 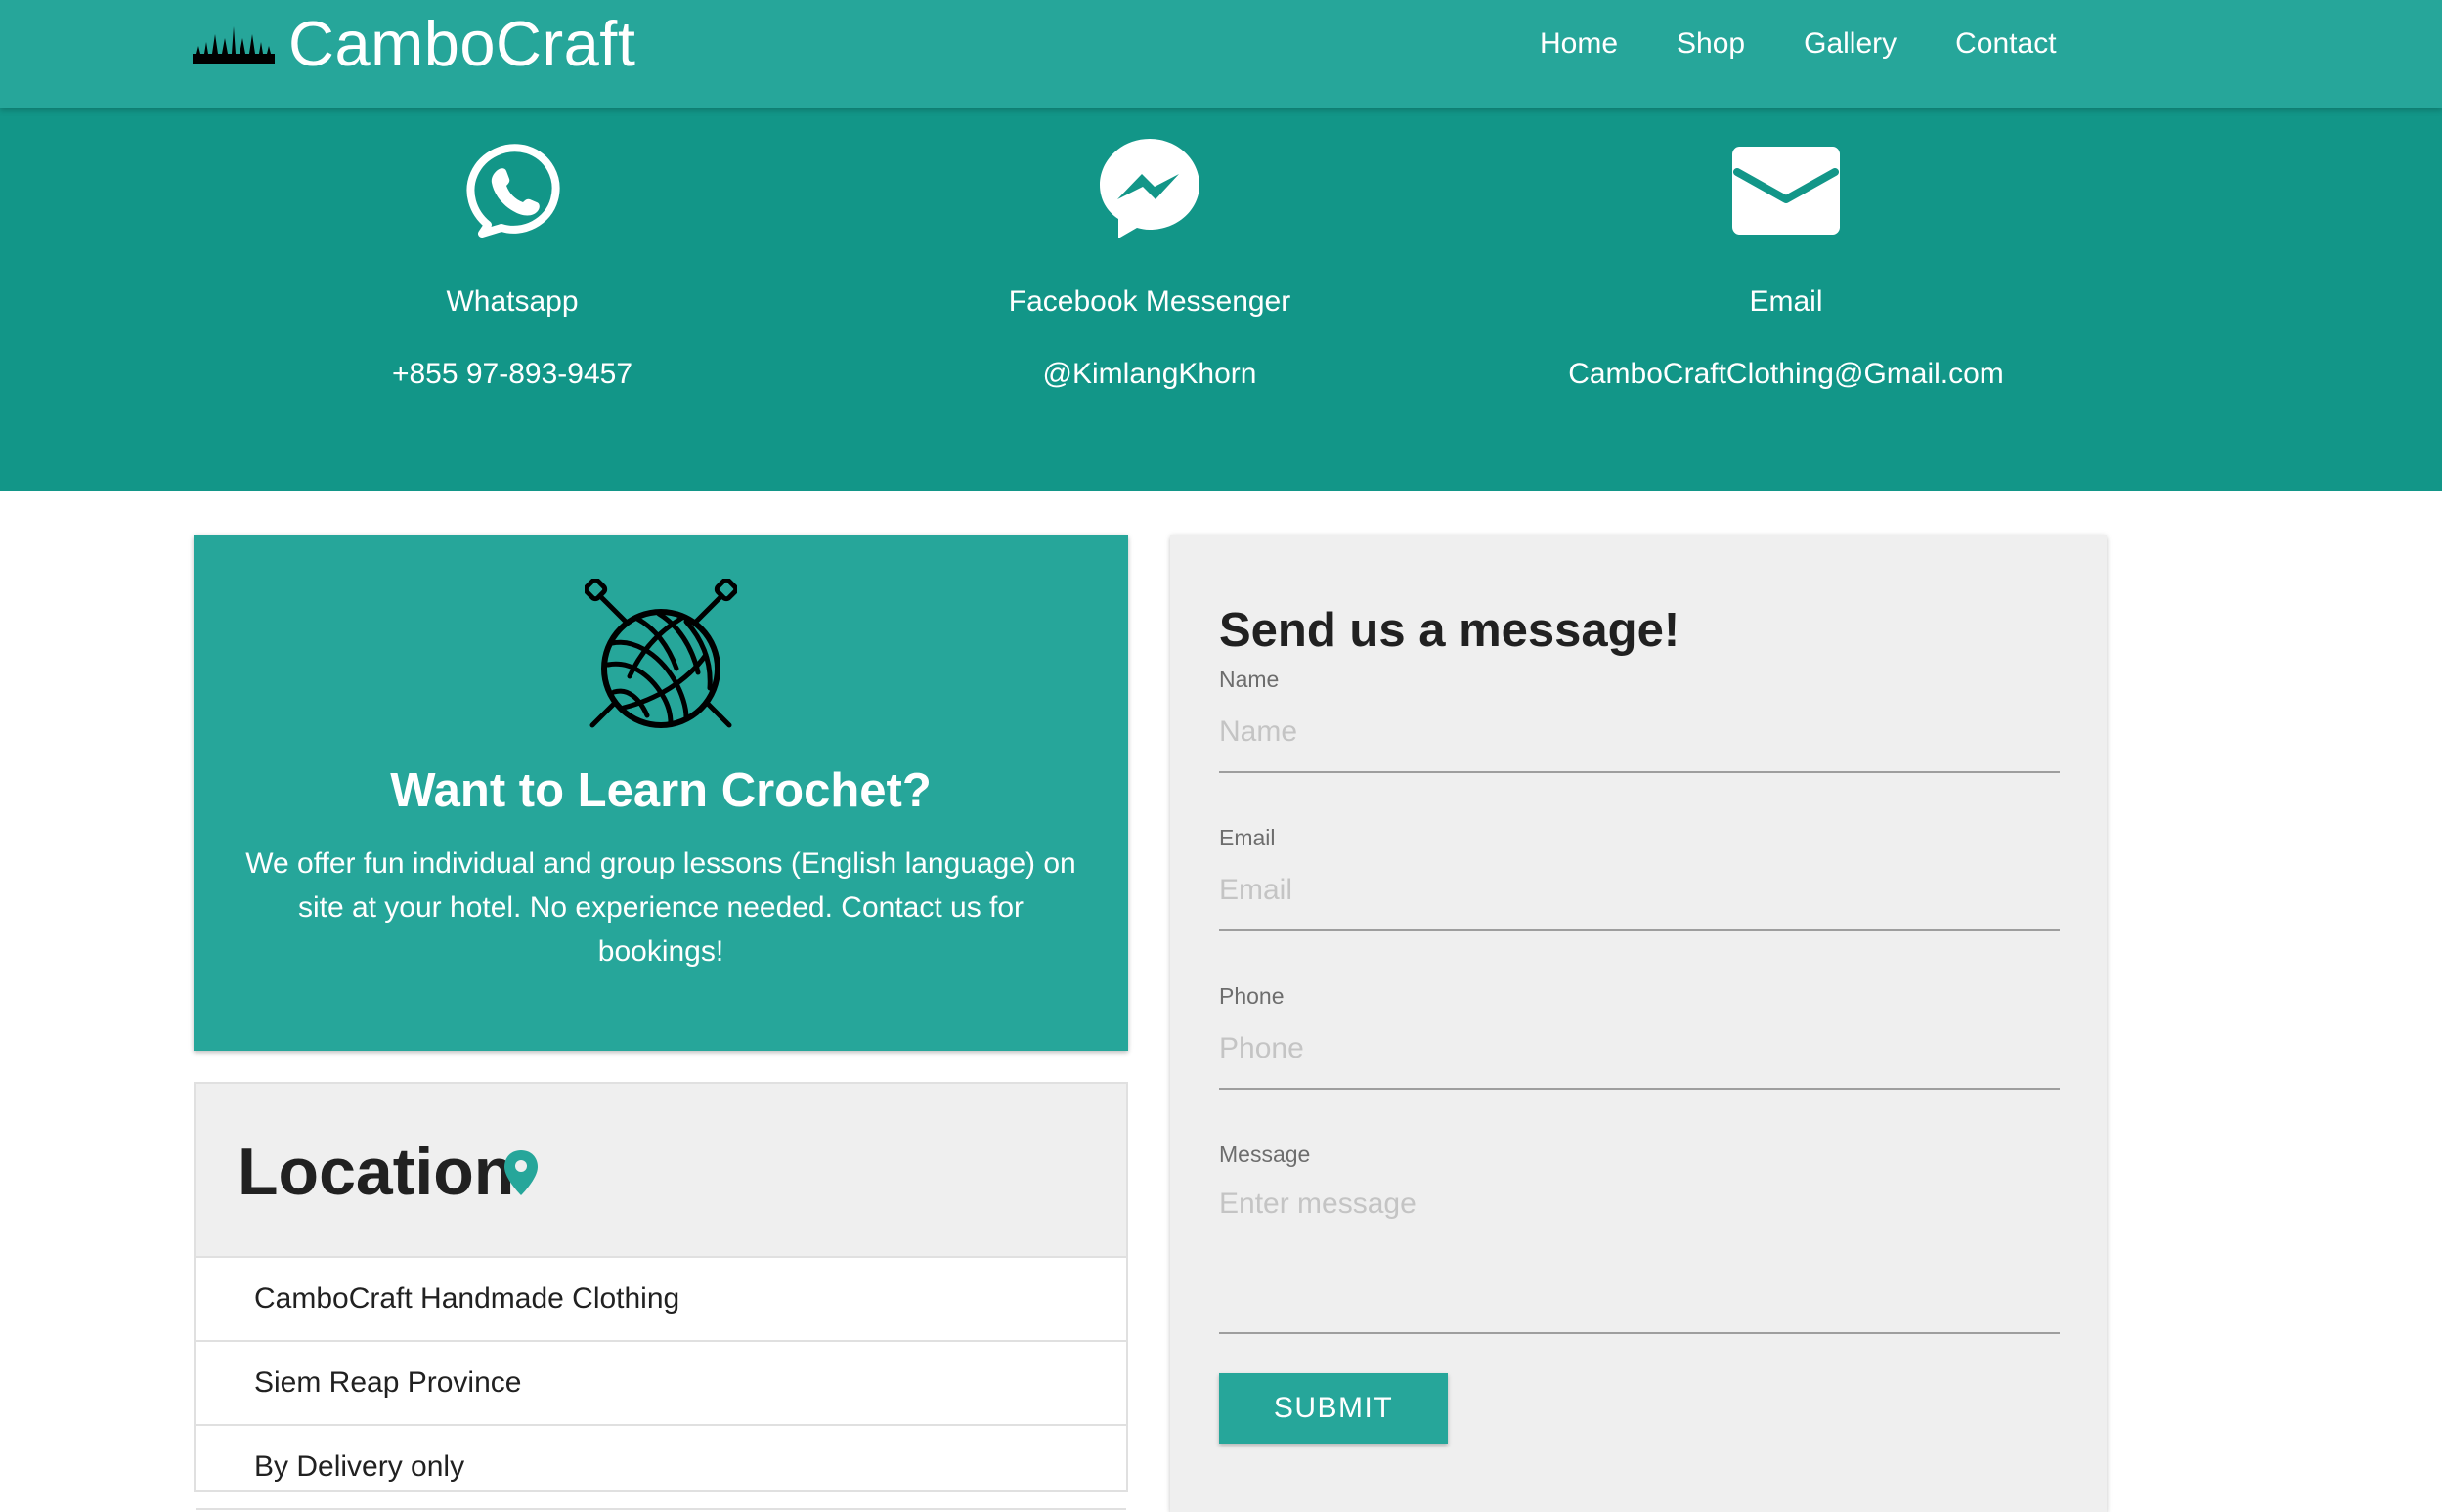 I want to click on location-item: By Delivery only, so click(x=661, y=1468).